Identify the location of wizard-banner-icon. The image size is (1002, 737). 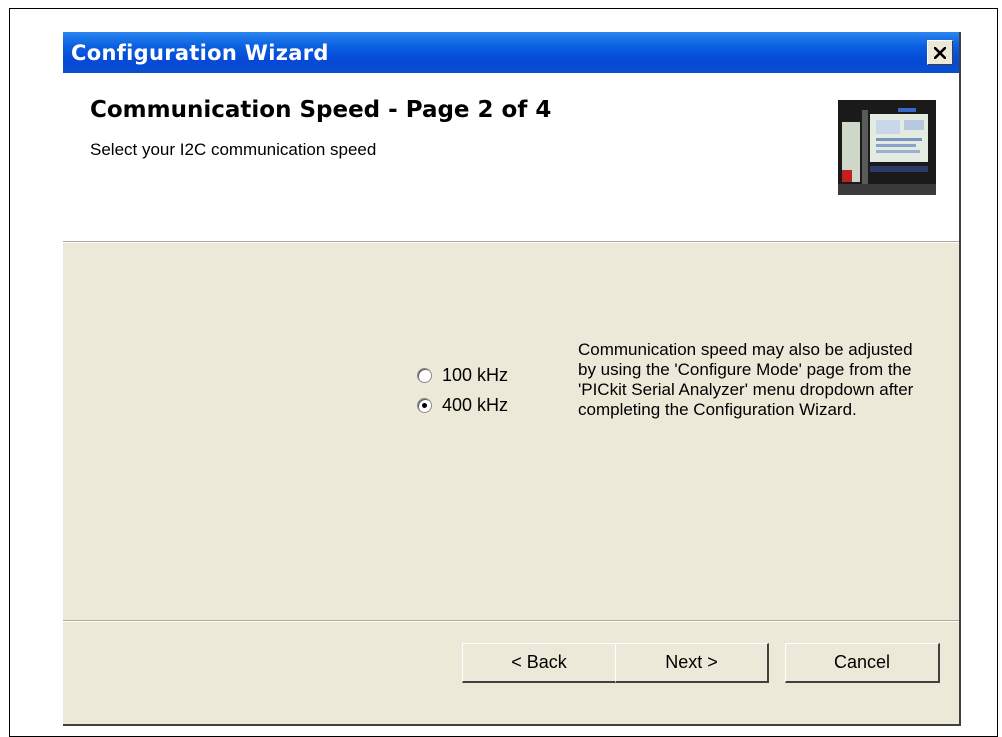
(887, 147).